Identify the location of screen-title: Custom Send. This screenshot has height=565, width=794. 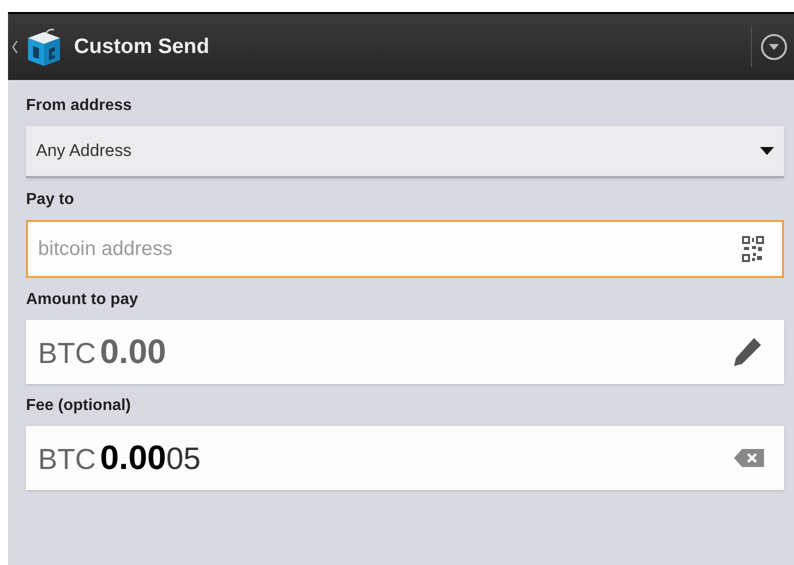
(142, 47).